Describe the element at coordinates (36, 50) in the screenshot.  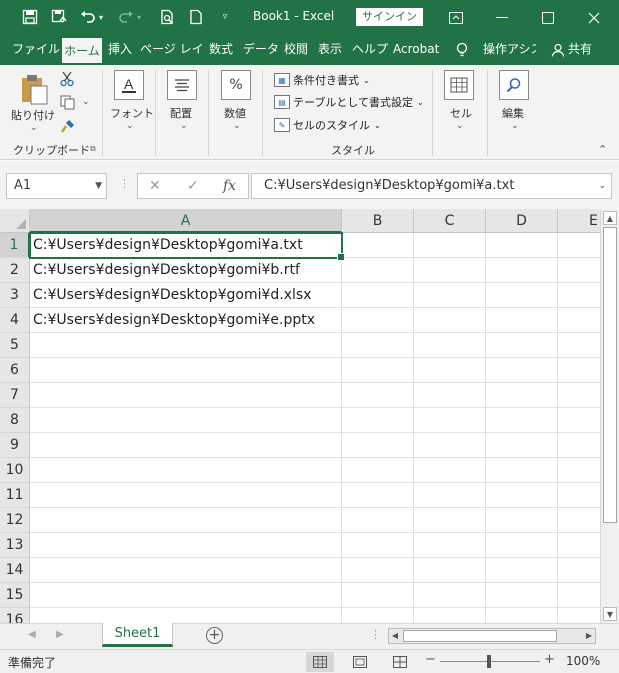
I see `tab-file: ファイル` at that location.